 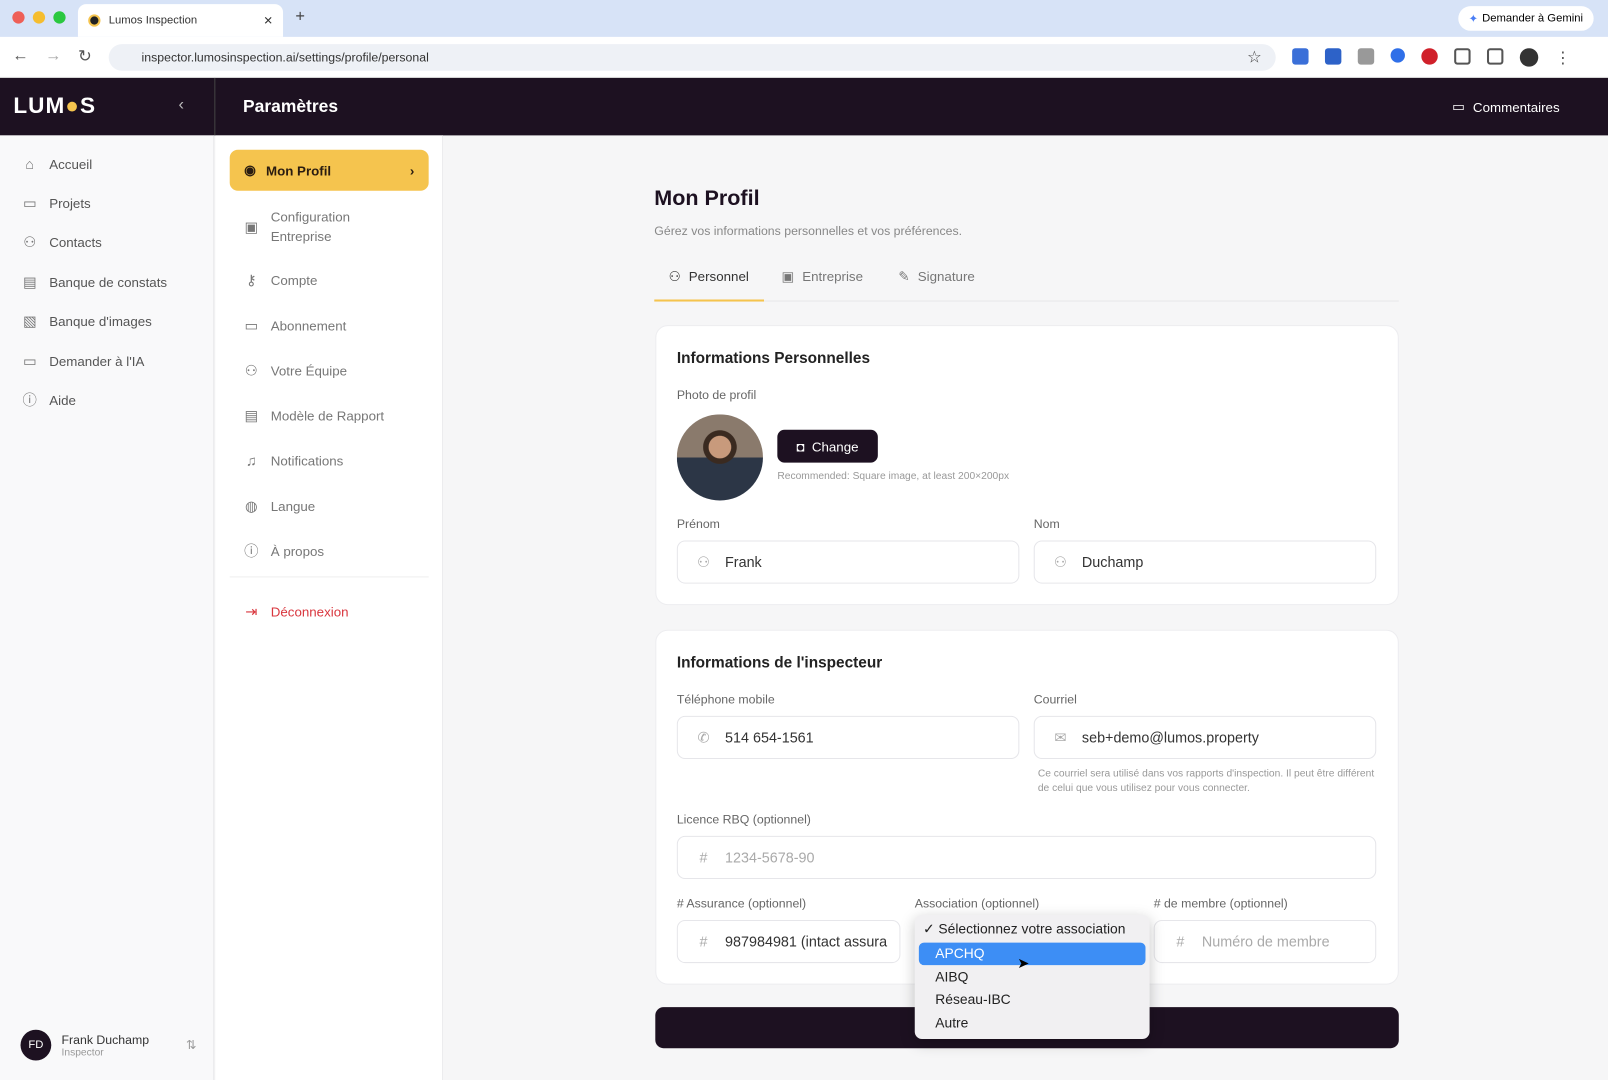 I want to click on browser-tab: Lumos Inspection ✕, so click(x=180, y=20).